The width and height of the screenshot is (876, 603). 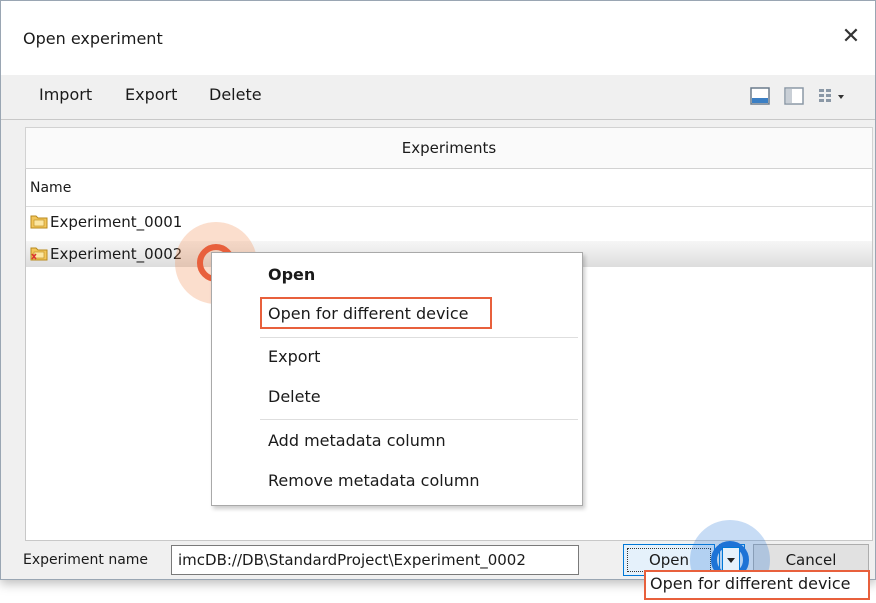 I want to click on experiments-header: Experiments, so click(x=449, y=148).